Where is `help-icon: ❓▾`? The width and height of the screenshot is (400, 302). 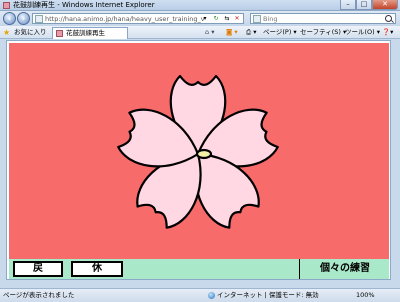
help-icon: ❓▾ is located at coordinates (387, 32).